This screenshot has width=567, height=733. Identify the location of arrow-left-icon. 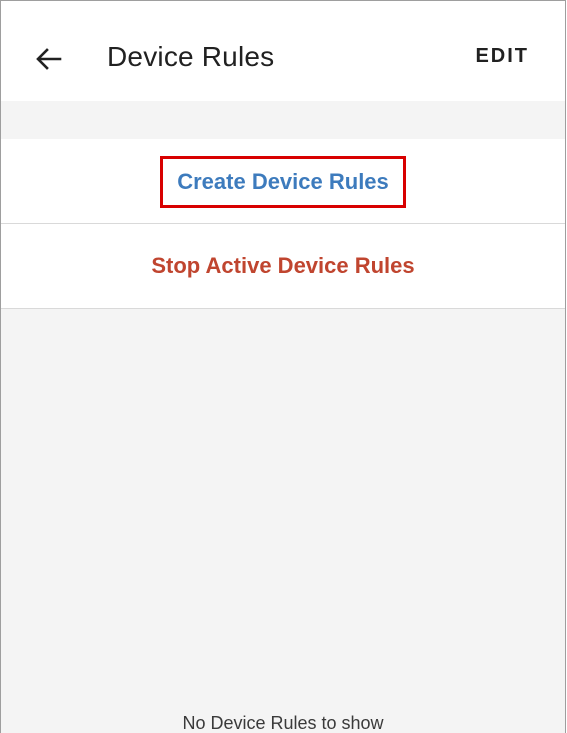
(49, 59).